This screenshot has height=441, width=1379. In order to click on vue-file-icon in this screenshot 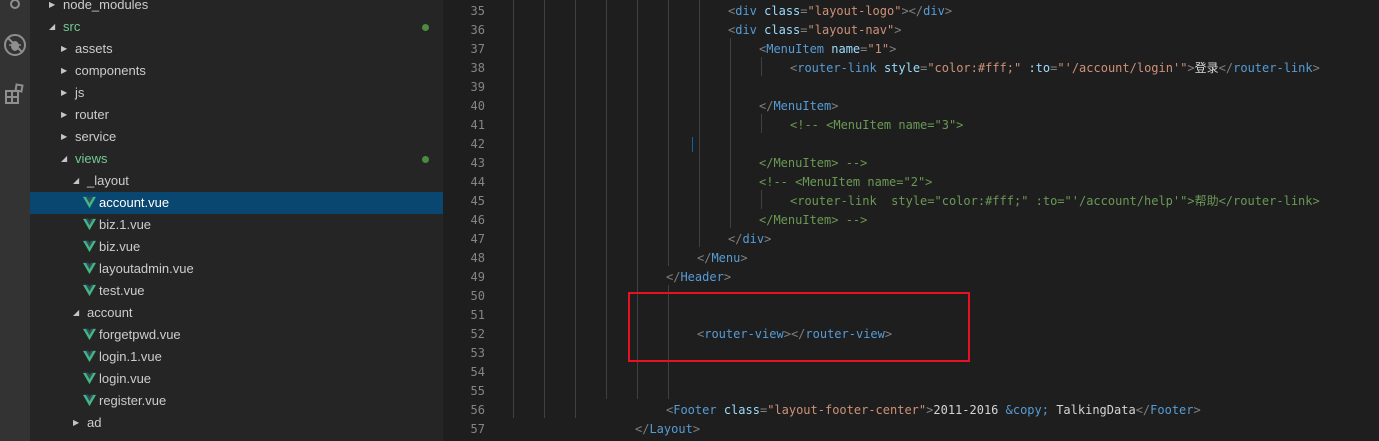, I will do `click(89, 378)`.